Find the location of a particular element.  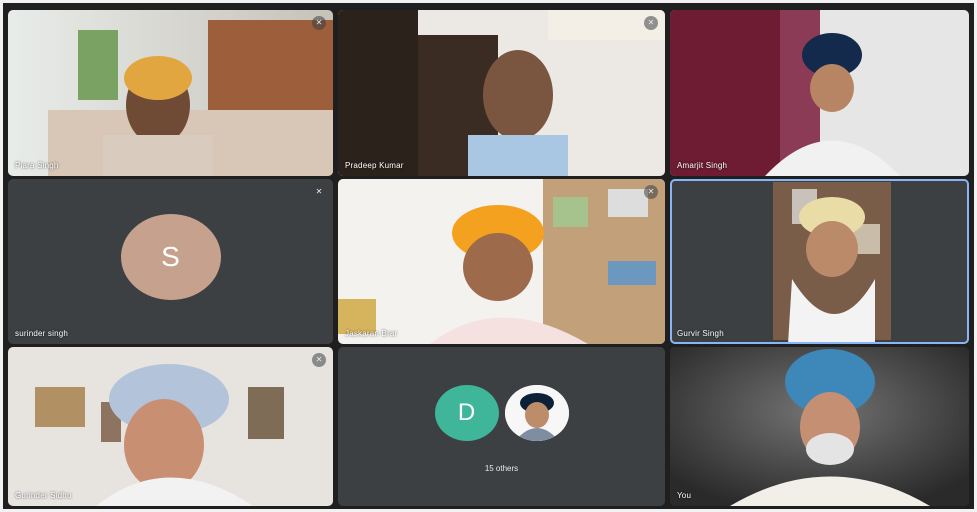

participant-tile-3: Amarjit Singh is located at coordinates (819, 93).